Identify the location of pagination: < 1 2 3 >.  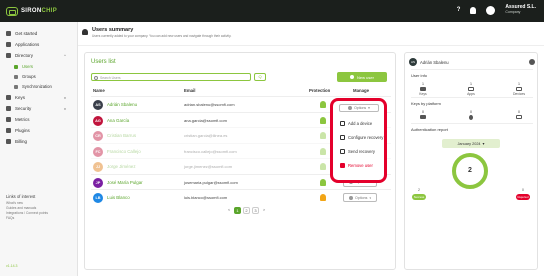
(246, 210).